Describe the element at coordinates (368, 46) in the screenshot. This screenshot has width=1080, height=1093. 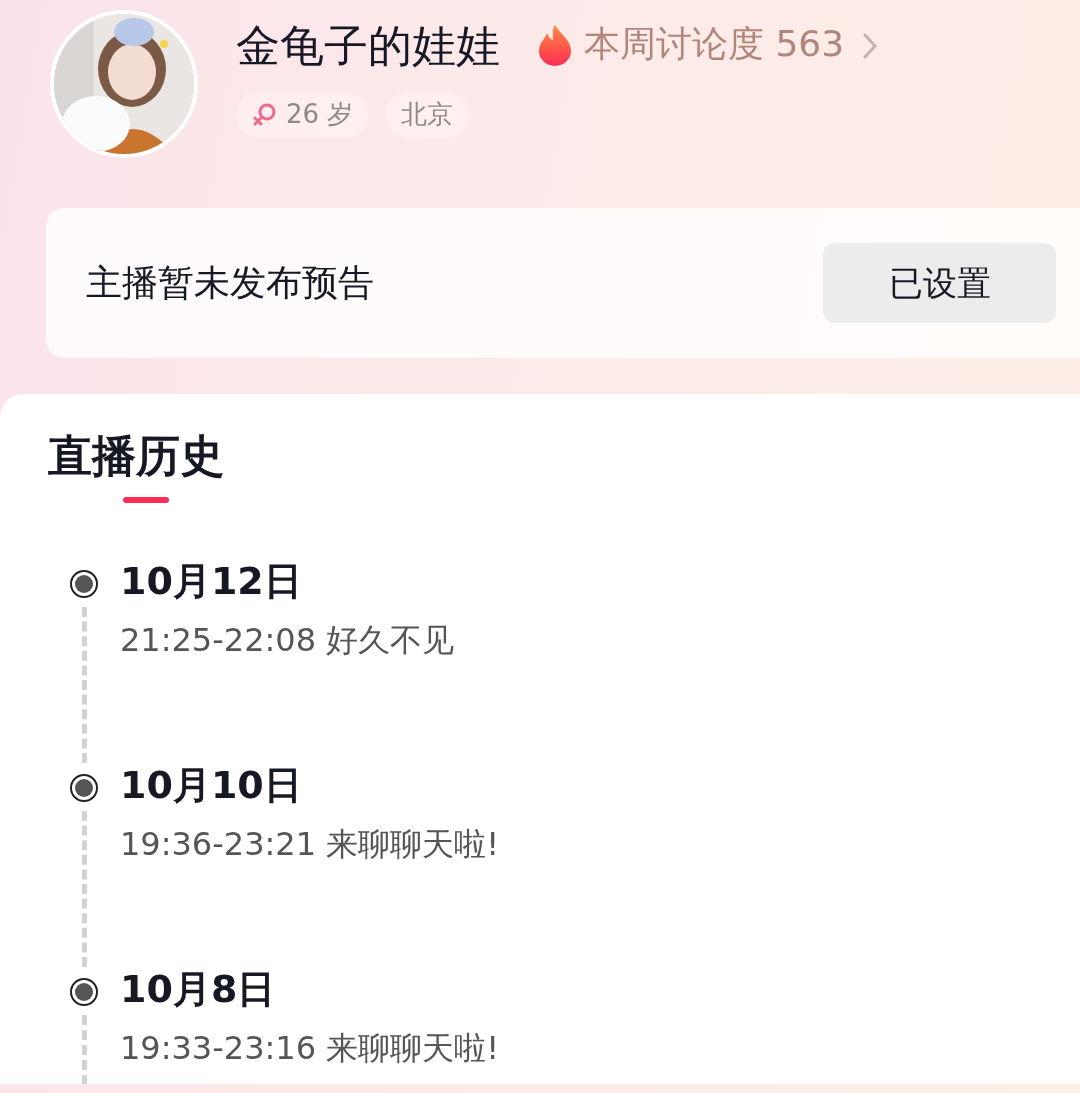
I see `user-name: 金龟子的娃娃` at that location.